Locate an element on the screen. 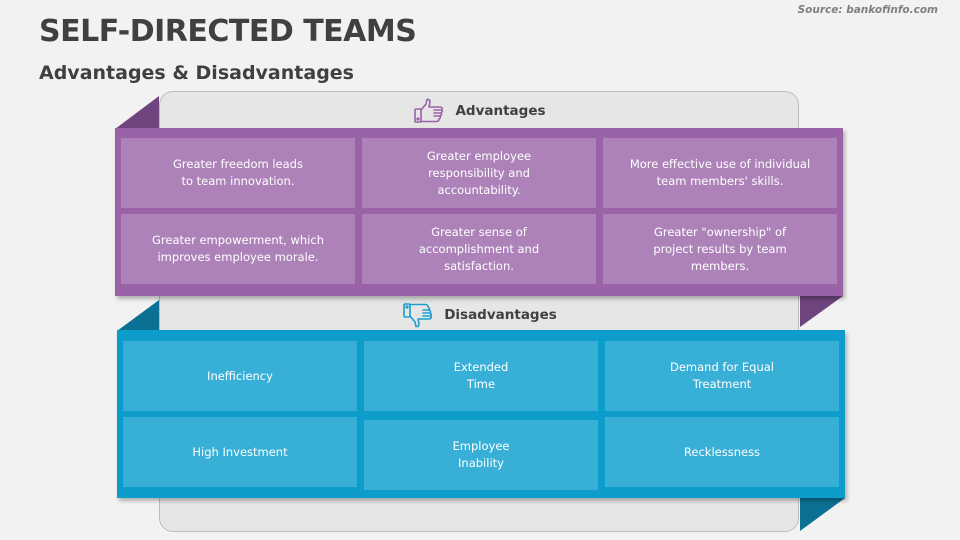 The image size is (960, 540). disadvantages-header: Disadvantages is located at coordinates (479, 315).